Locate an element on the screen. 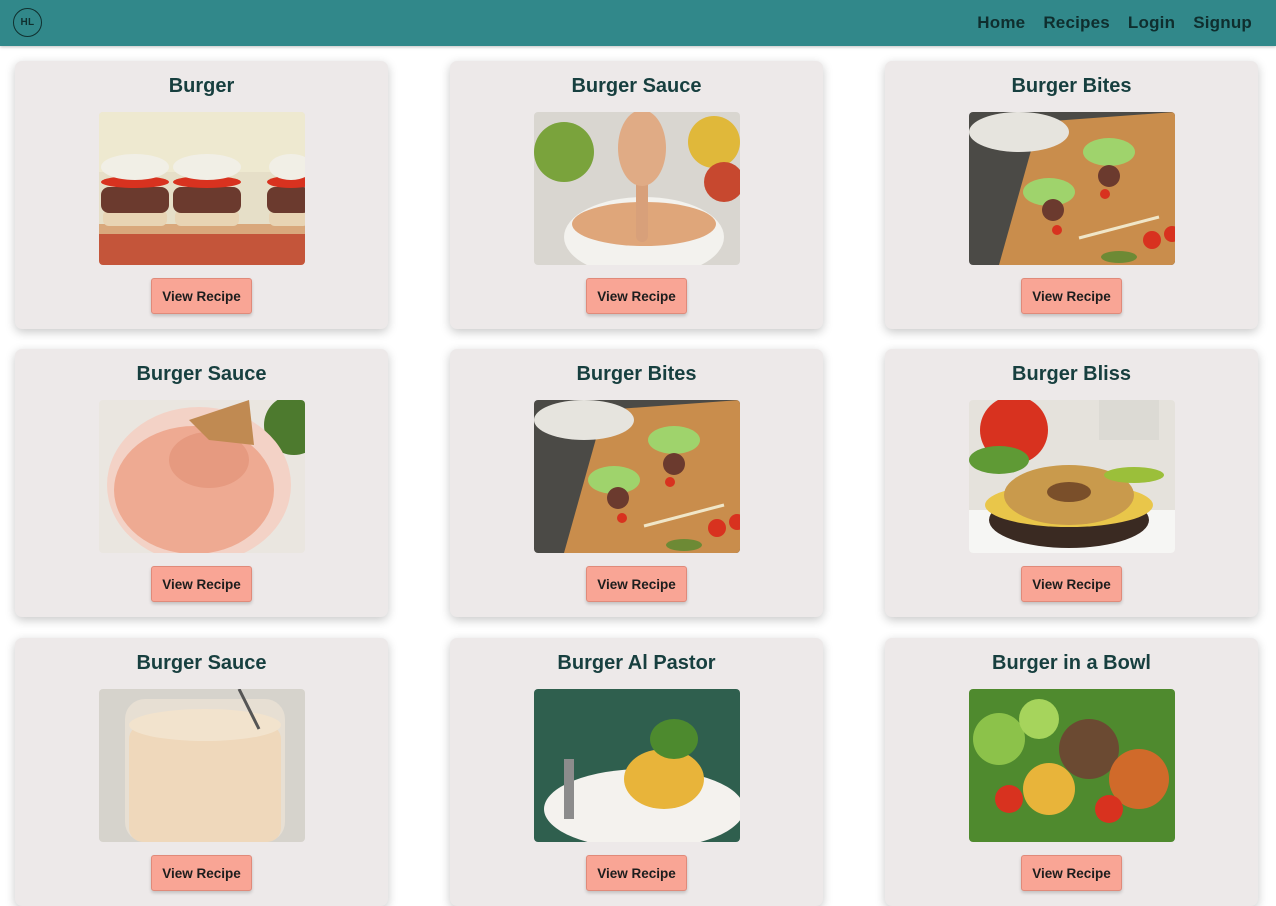  navbar: HL Home Recipes Login Signup is located at coordinates (638, 23).